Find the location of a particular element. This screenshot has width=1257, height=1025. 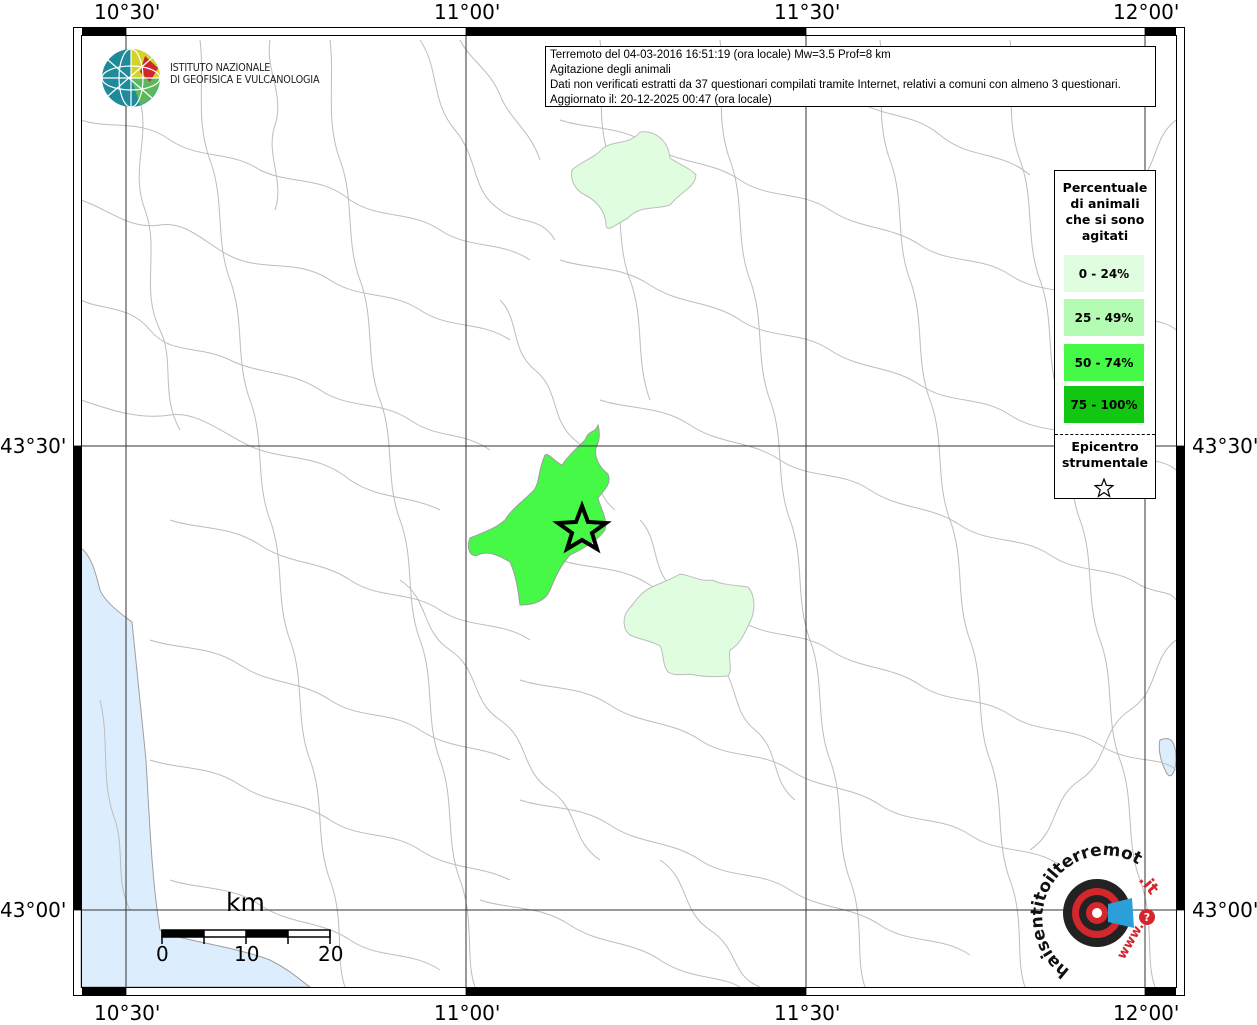

scale-tick-0: 0 is located at coordinates (162, 954).